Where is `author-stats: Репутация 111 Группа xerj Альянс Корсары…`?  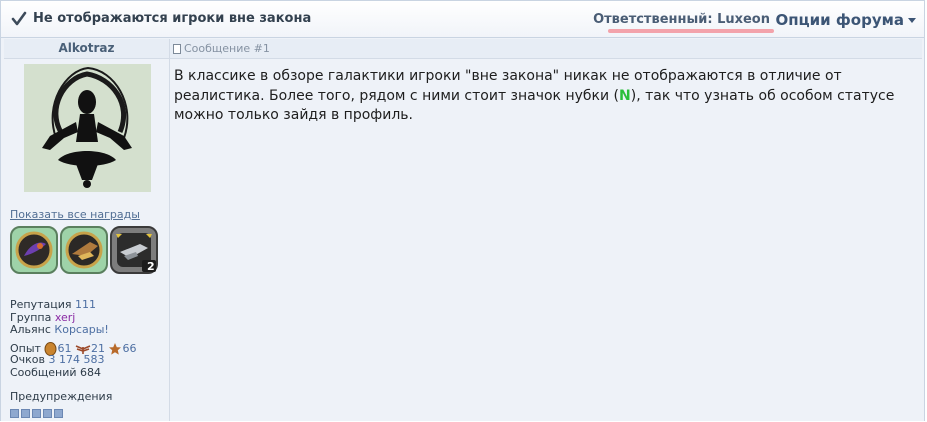
author-stats: Репутация 111 Группа xerj Альянс Корсары… is located at coordinates (59, 317).